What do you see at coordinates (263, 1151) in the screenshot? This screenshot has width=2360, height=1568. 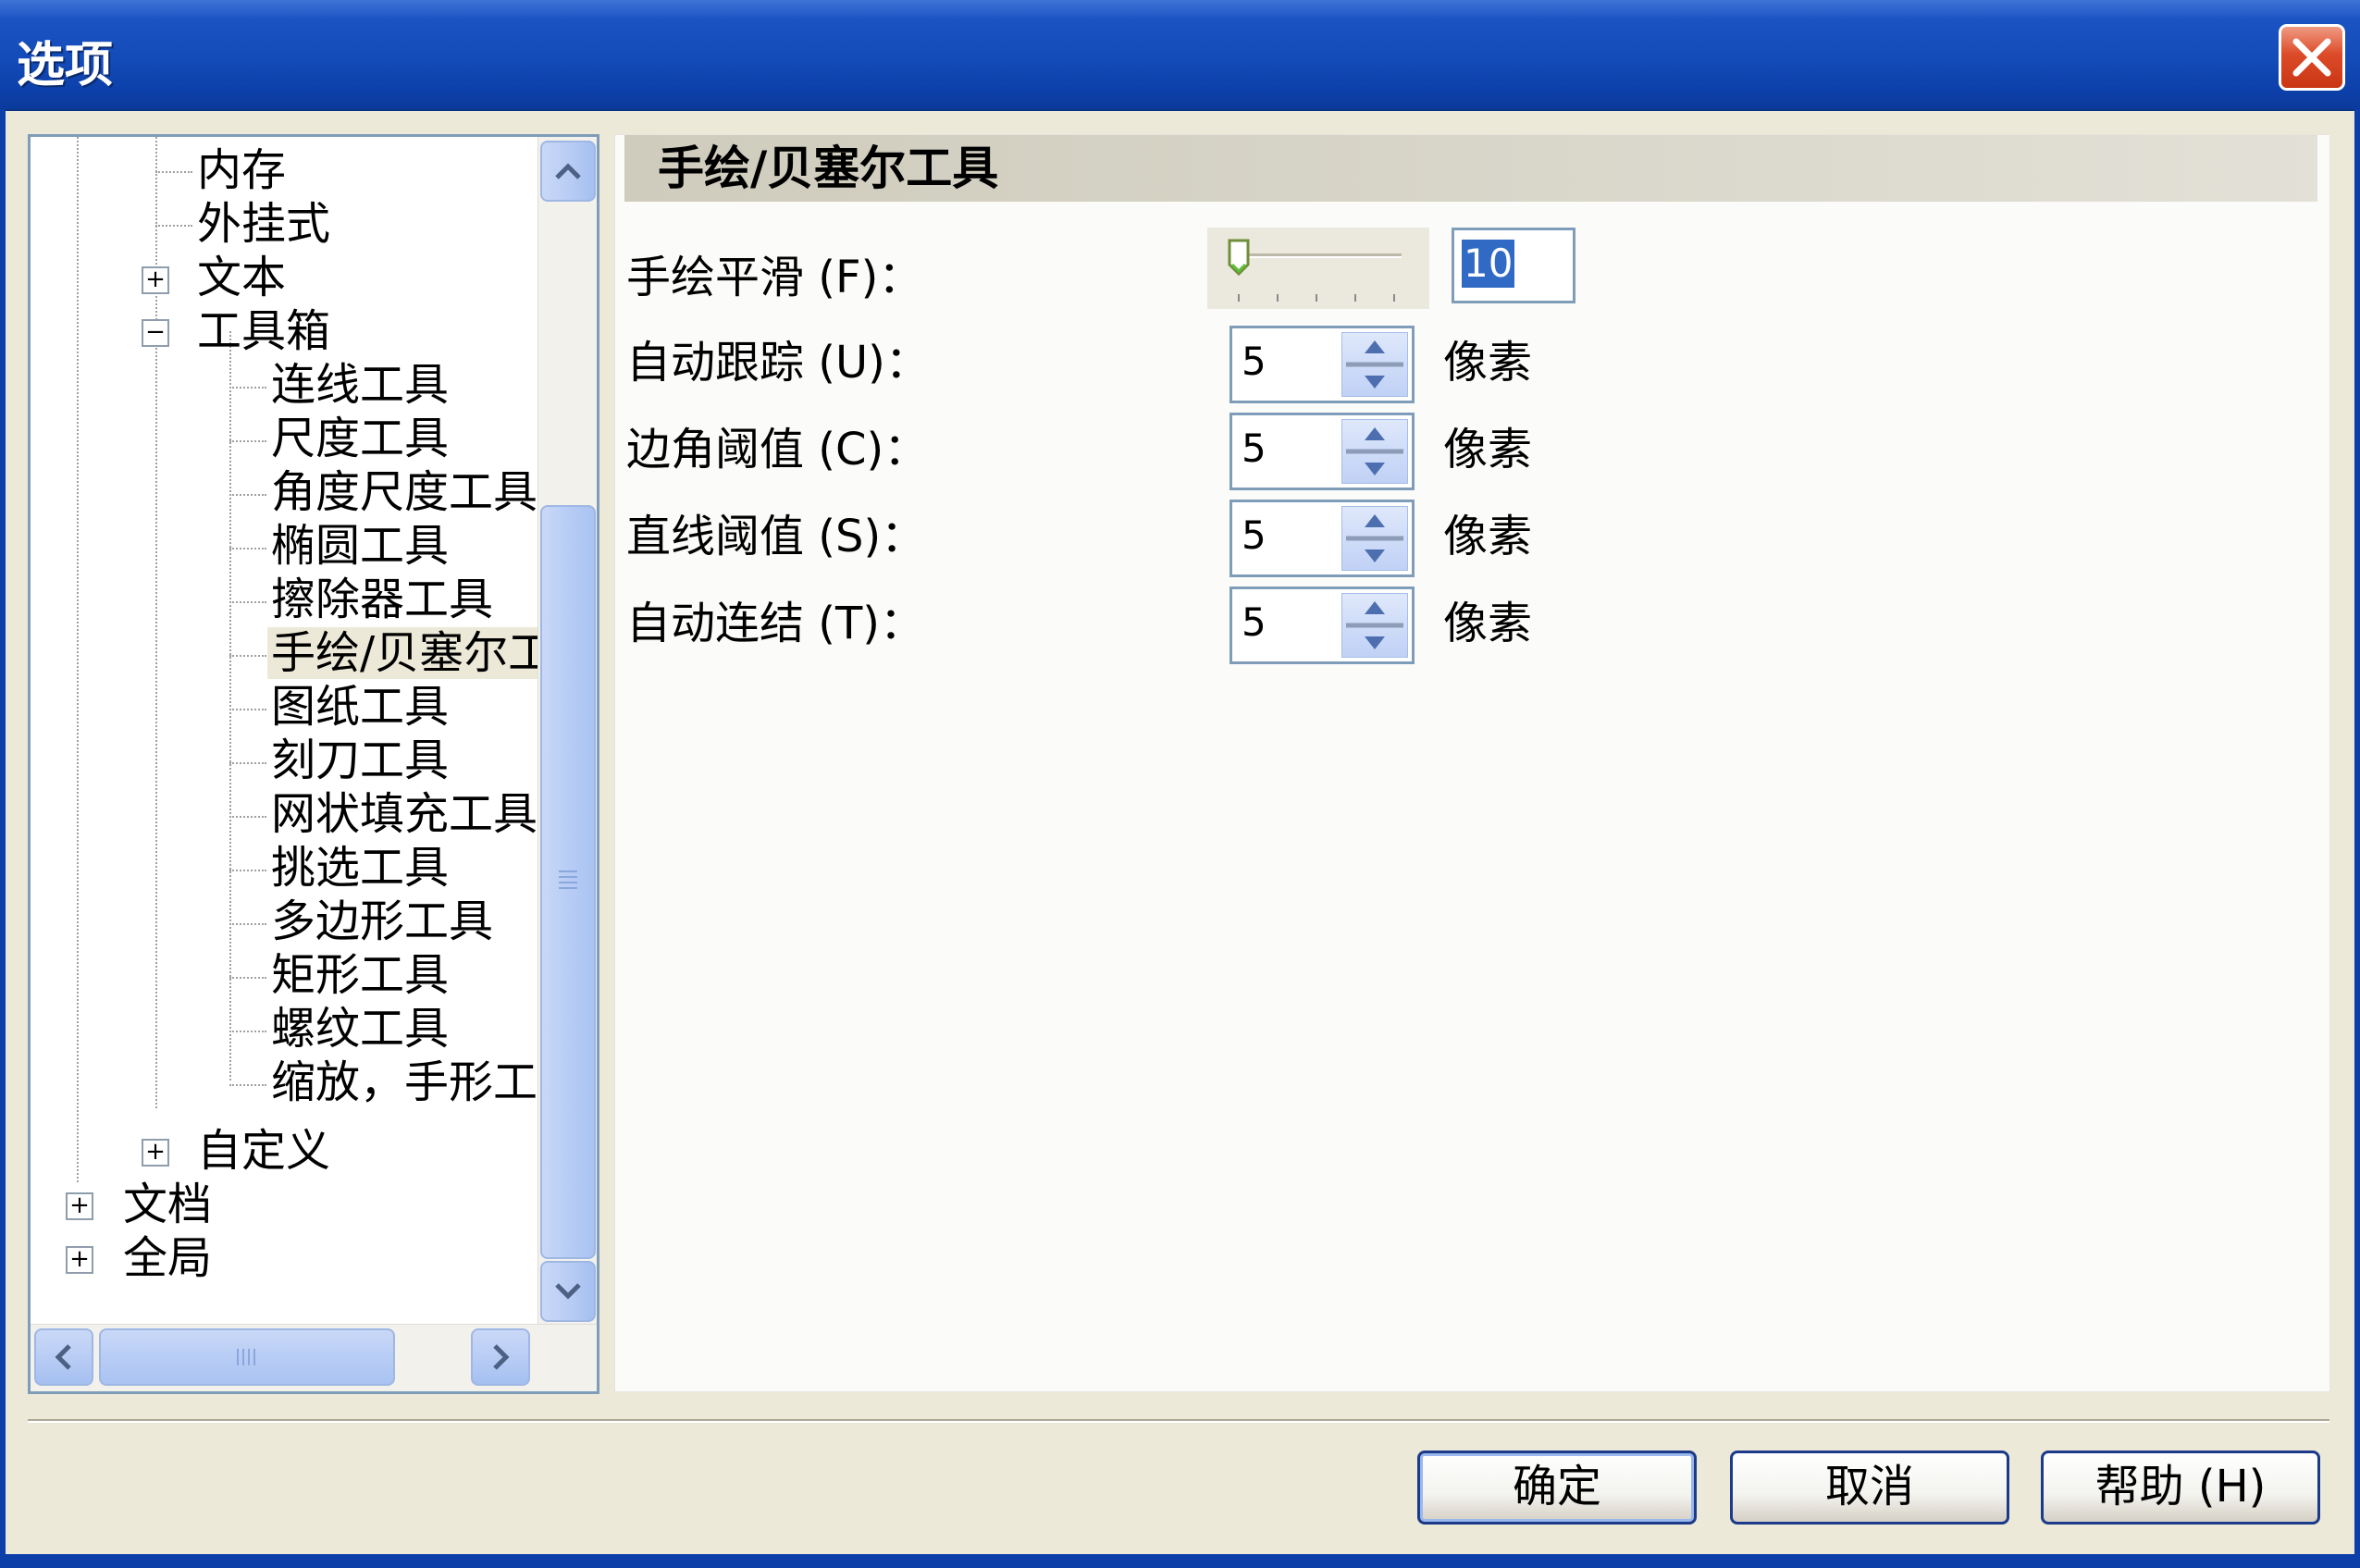 I see `tree-item-customization: 自定义` at bounding box center [263, 1151].